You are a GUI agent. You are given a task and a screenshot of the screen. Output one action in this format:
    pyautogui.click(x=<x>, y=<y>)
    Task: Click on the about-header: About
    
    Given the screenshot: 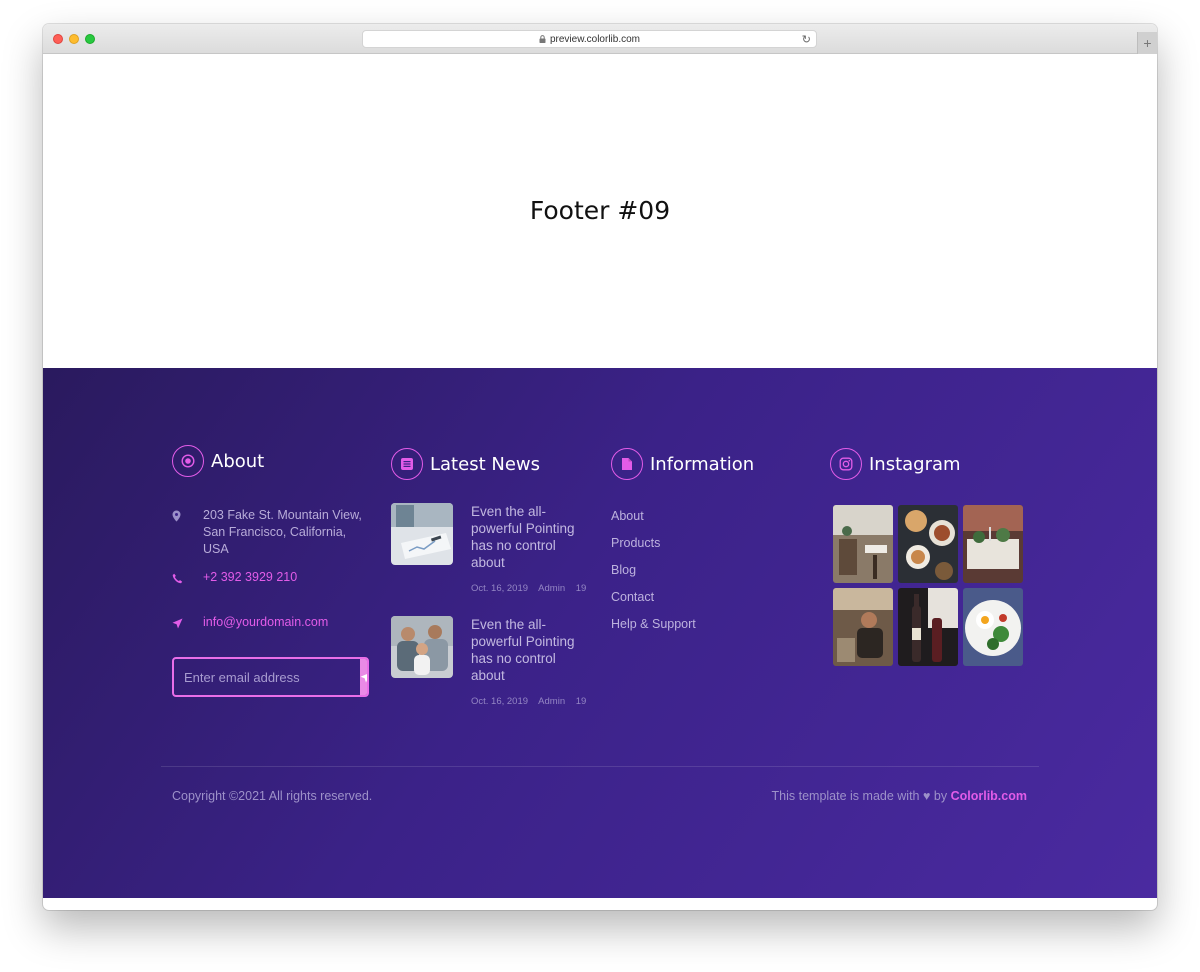 What is the action you would take?
    pyautogui.click(x=272, y=461)
    